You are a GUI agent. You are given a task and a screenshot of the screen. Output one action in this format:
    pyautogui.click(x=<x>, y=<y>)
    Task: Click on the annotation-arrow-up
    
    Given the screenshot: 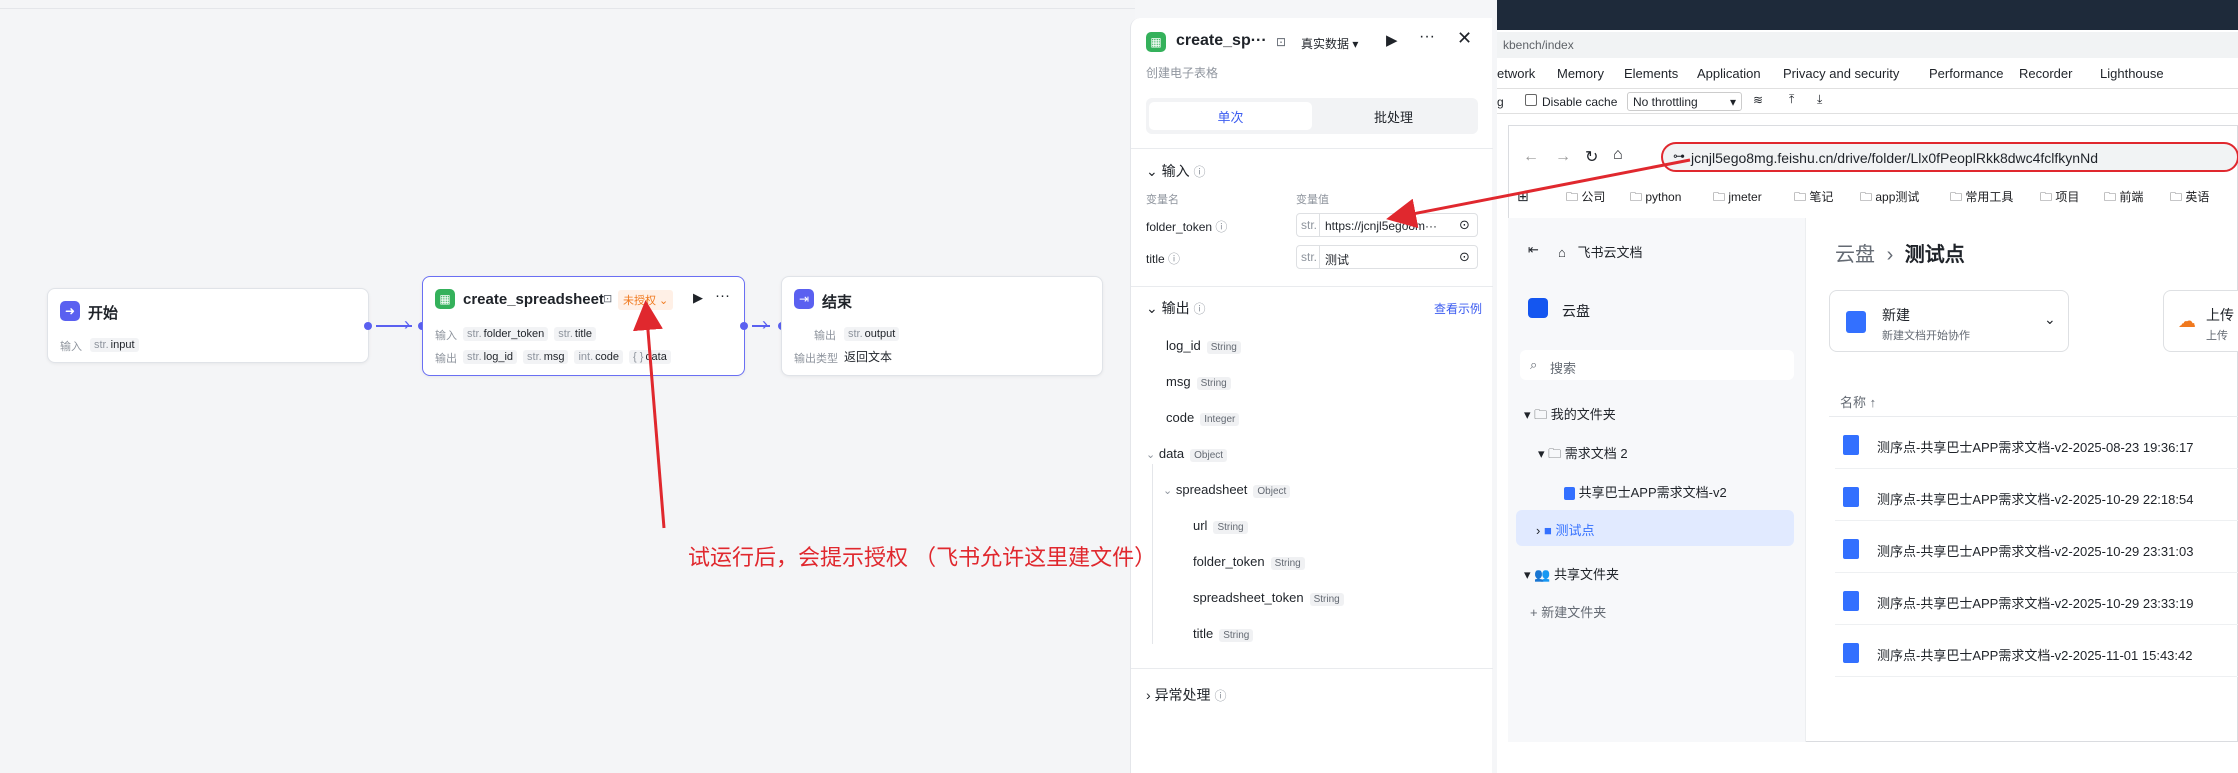 What is the action you would take?
    pyautogui.click(x=649, y=414)
    